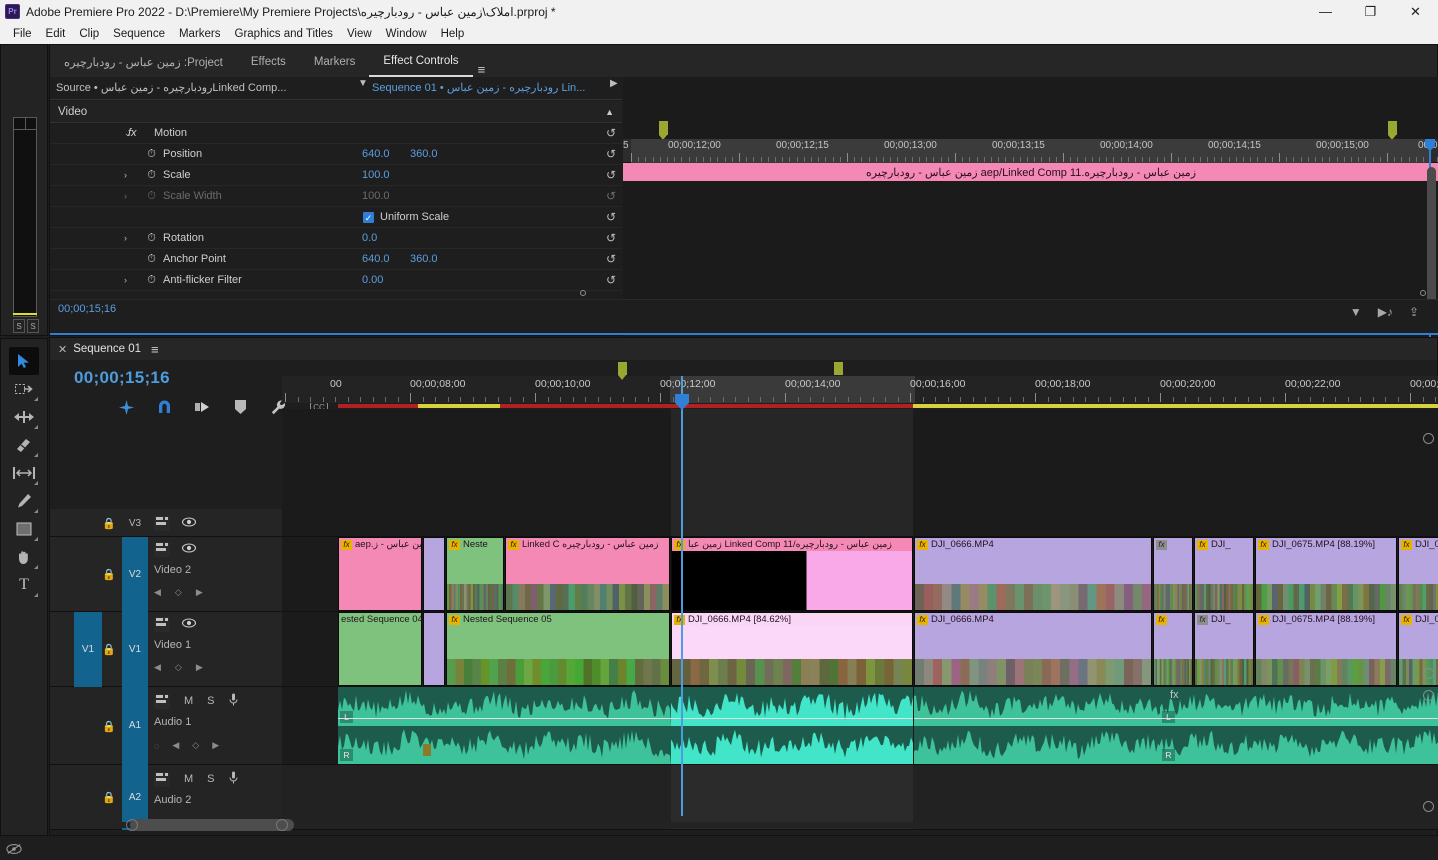 The height and width of the screenshot is (860, 1438). What do you see at coordinates (24, 585) in the screenshot?
I see `type-tool: T` at bounding box center [24, 585].